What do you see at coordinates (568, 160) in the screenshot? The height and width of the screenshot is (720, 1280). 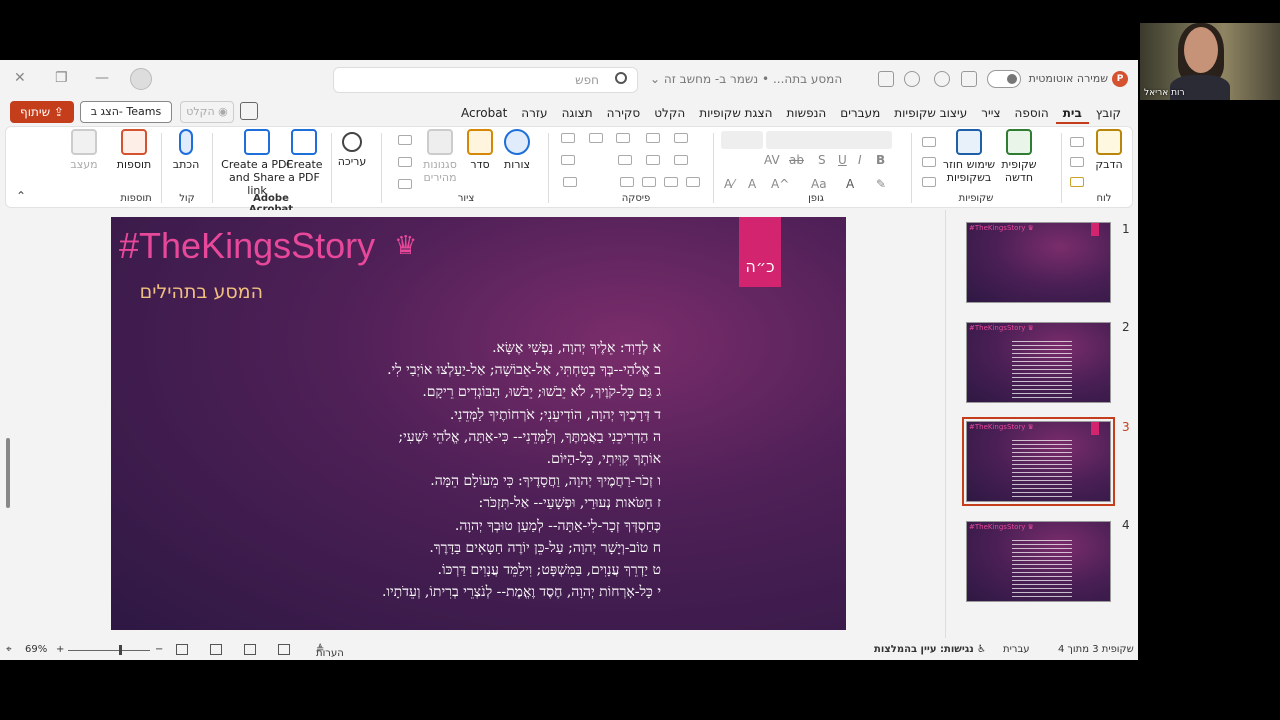 I see `align-text-icon` at bounding box center [568, 160].